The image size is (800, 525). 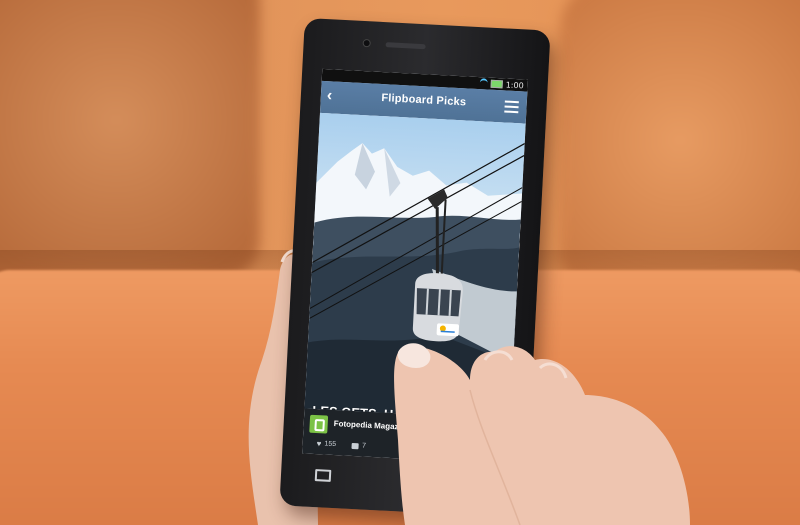 I want to click on comment-icon, so click(x=355, y=445).